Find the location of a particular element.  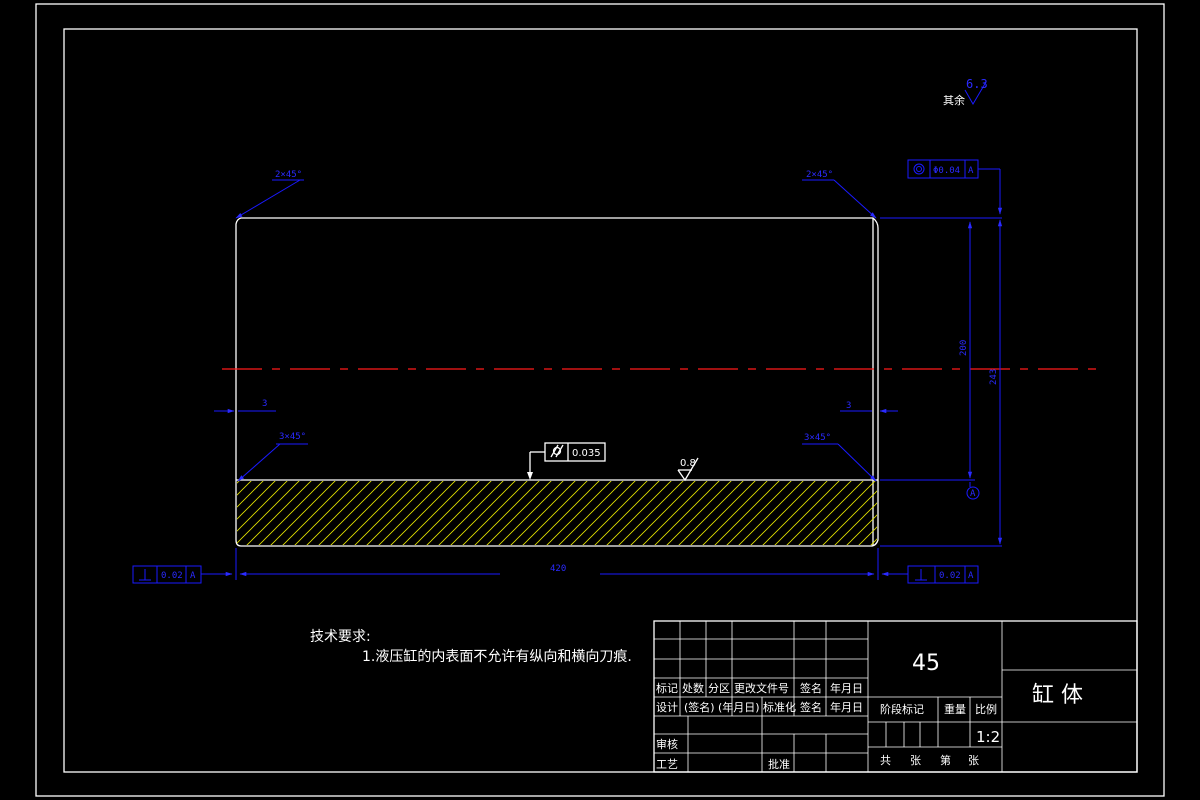

tb-stage-mark: 阶段标记 is located at coordinates (902, 709).